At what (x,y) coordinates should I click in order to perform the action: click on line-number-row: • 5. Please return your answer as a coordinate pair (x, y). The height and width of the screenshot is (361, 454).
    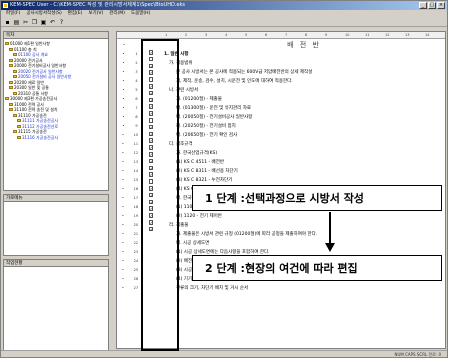
    Looking at the image, I should click on (130, 90).